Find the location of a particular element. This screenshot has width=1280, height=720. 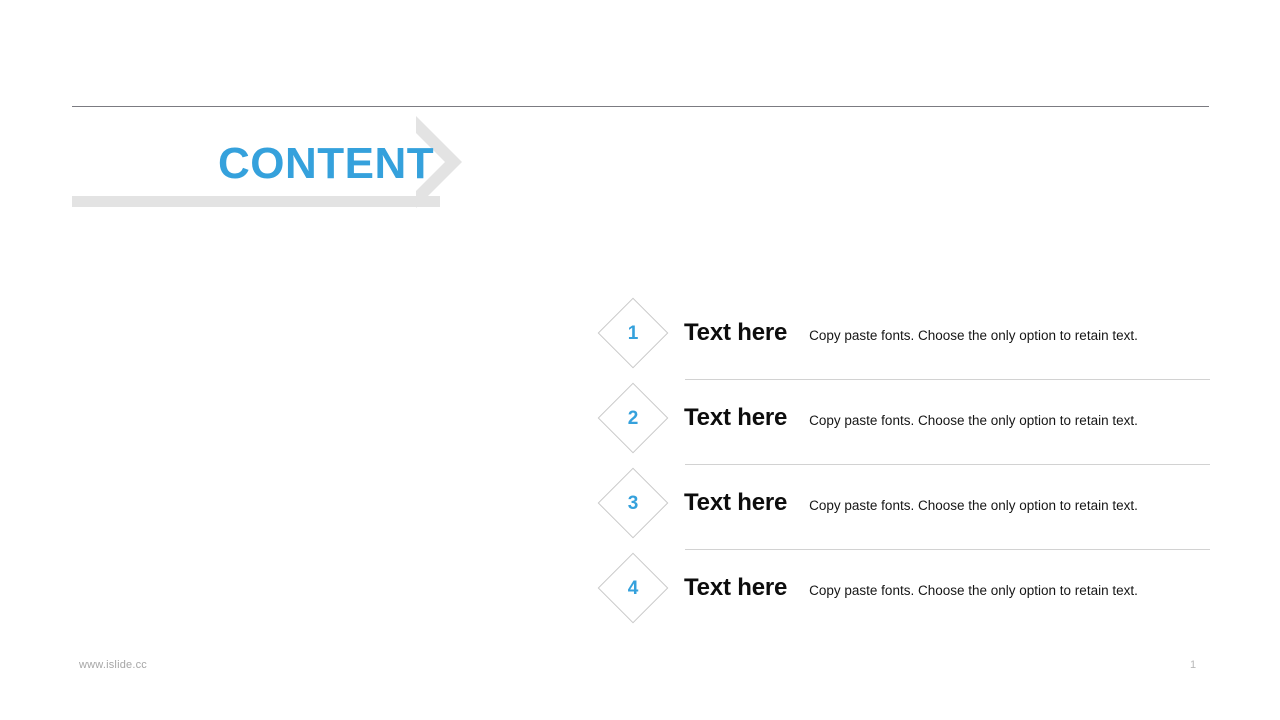

diamond-marker-icon: 4 is located at coordinates (633, 588).